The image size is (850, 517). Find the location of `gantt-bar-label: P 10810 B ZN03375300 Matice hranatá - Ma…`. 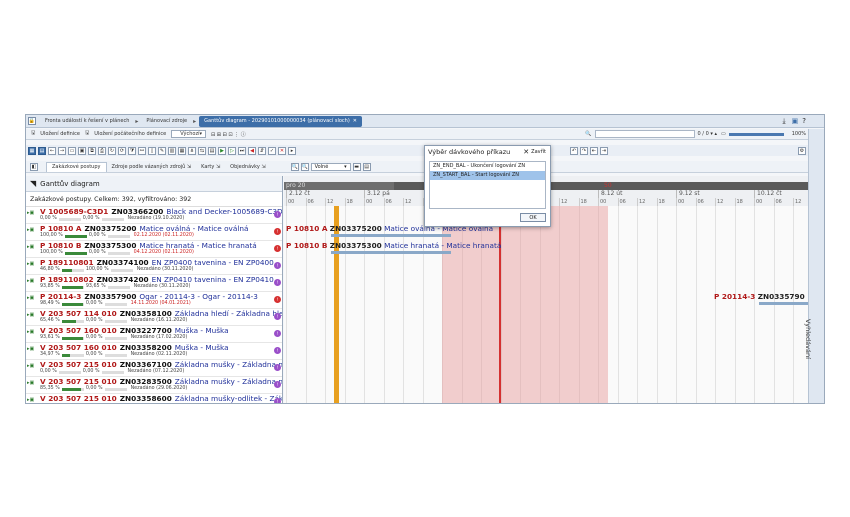

gantt-bar-label: P 10810 B ZN03375300 Matice hranatá - Ma… is located at coordinates (393, 245).